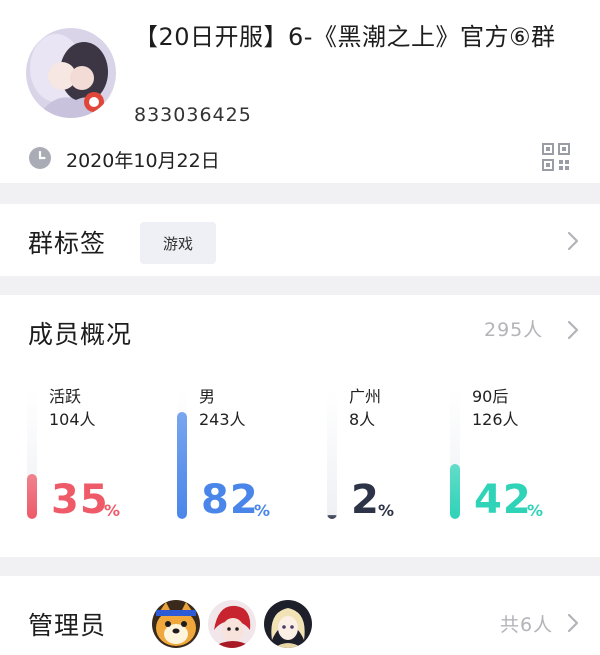 Image resolution: width=600 pixels, height=655 pixels. Describe the element at coordinates (288, 624) in the screenshot. I see `blonde-character-avatar` at that location.